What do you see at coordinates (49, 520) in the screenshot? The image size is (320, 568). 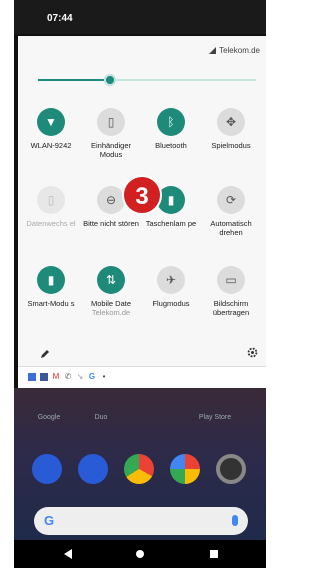 I see `google-logo-icon: G` at bounding box center [49, 520].